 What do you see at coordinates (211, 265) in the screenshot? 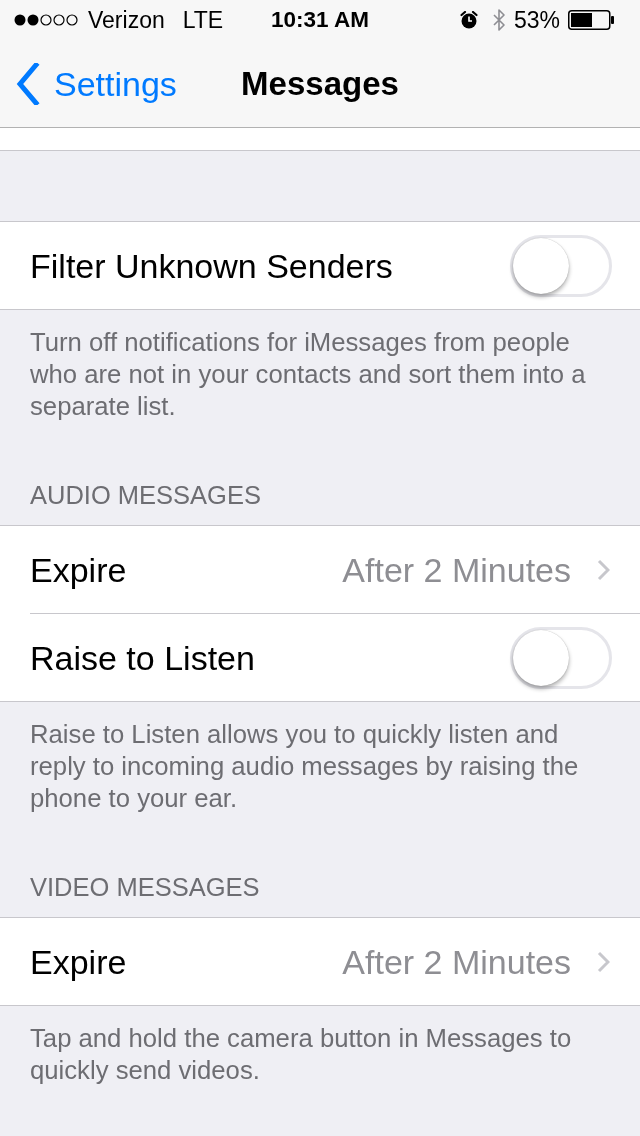
I see `row-label: Filter Unknown Senders` at bounding box center [211, 265].